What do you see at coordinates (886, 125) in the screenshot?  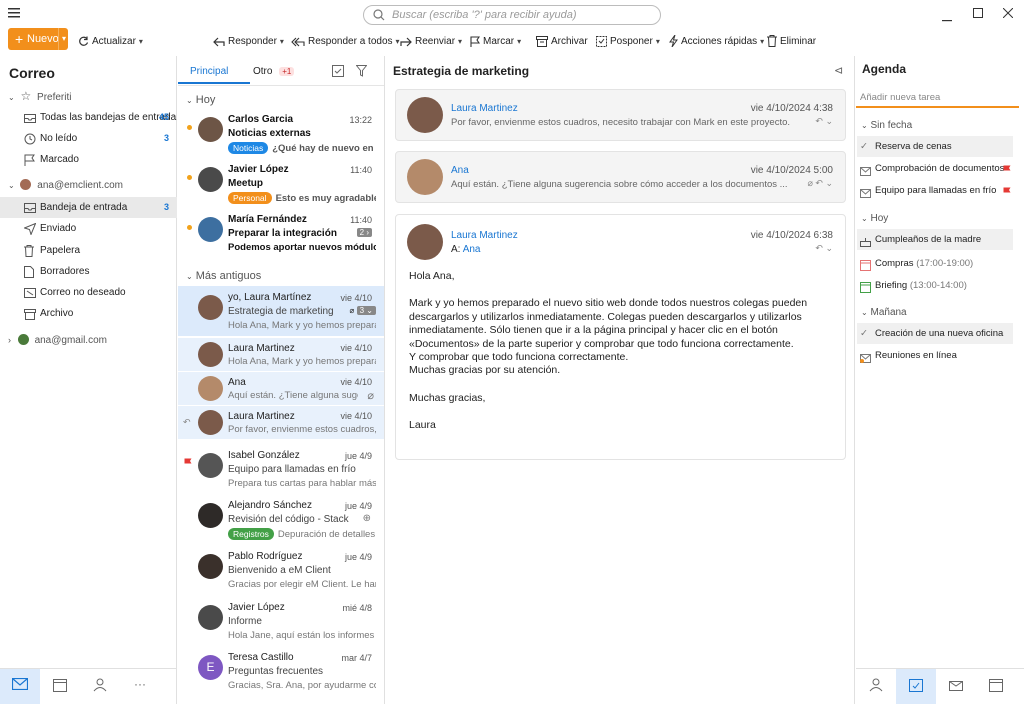 I see `agenda-section: ⌄ Sin fecha` at bounding box center [886, 125].